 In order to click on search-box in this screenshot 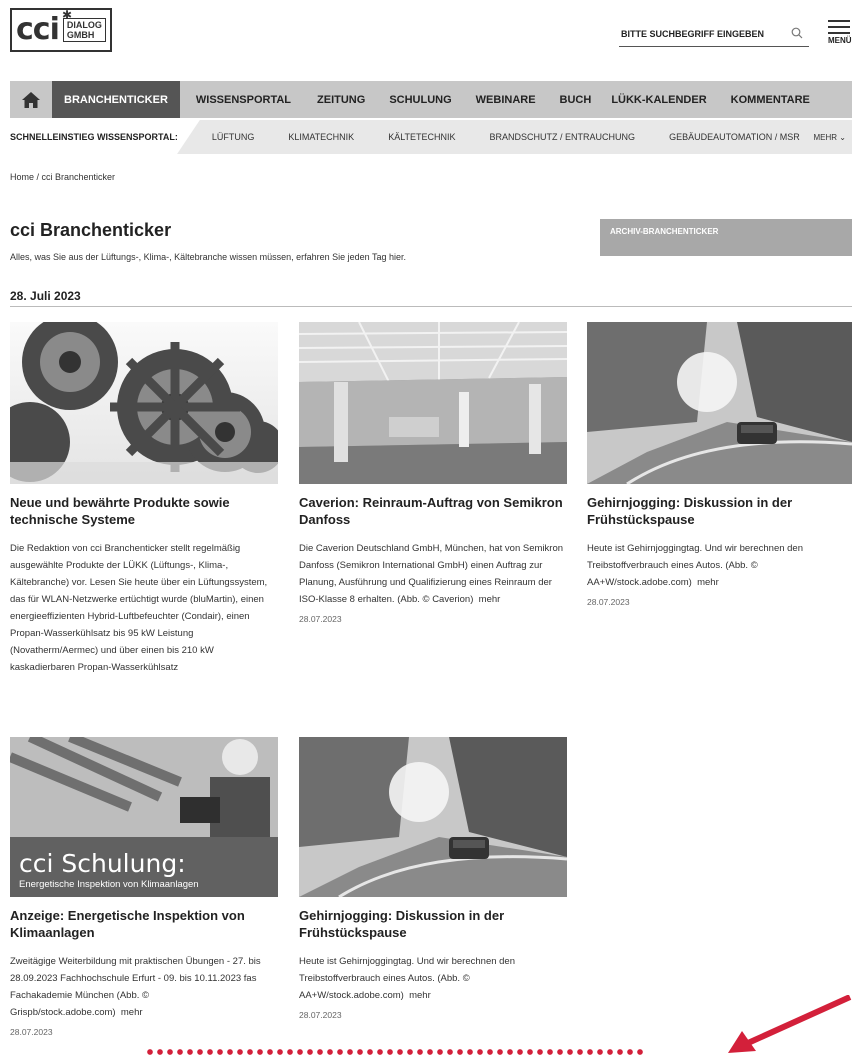, I will do `click(714, 35)`.